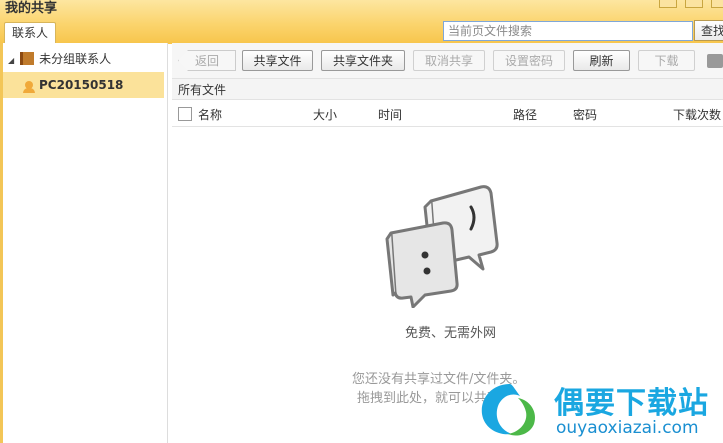  What do you see at coordinates (363, 60) in the screenshot?
I see `share-folder-button: 共享文件夹` at bounding box center [363, 60].